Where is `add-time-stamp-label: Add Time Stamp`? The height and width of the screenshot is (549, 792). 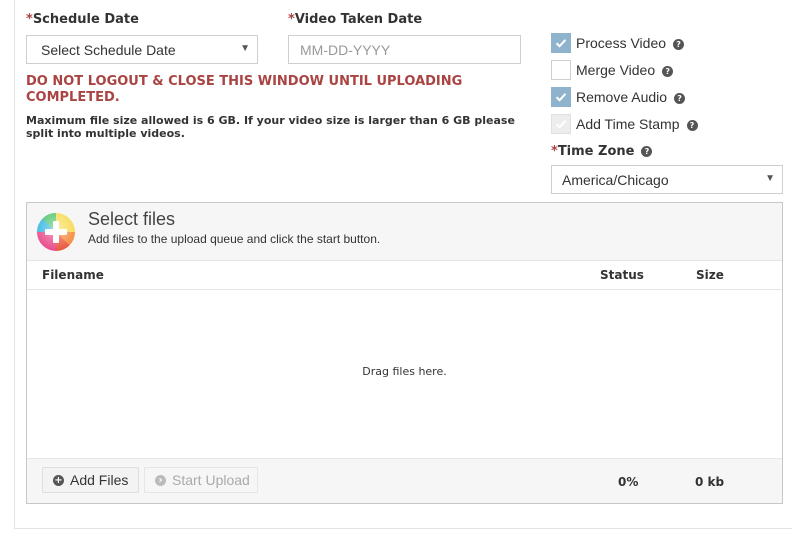 add-time-stamp-label: Add Time Stamp is located at coordinates (628, 124).